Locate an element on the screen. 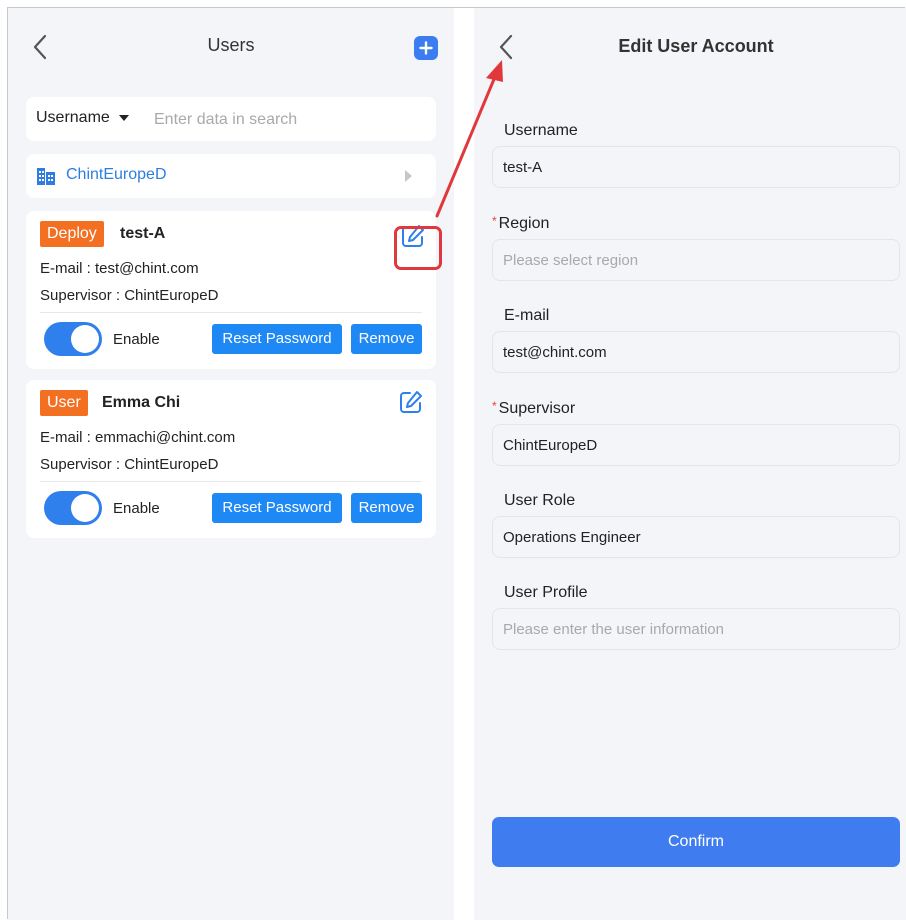 The width and height of the screenshot is (906, 920). highlight-box is located at coordinates (418, 248).